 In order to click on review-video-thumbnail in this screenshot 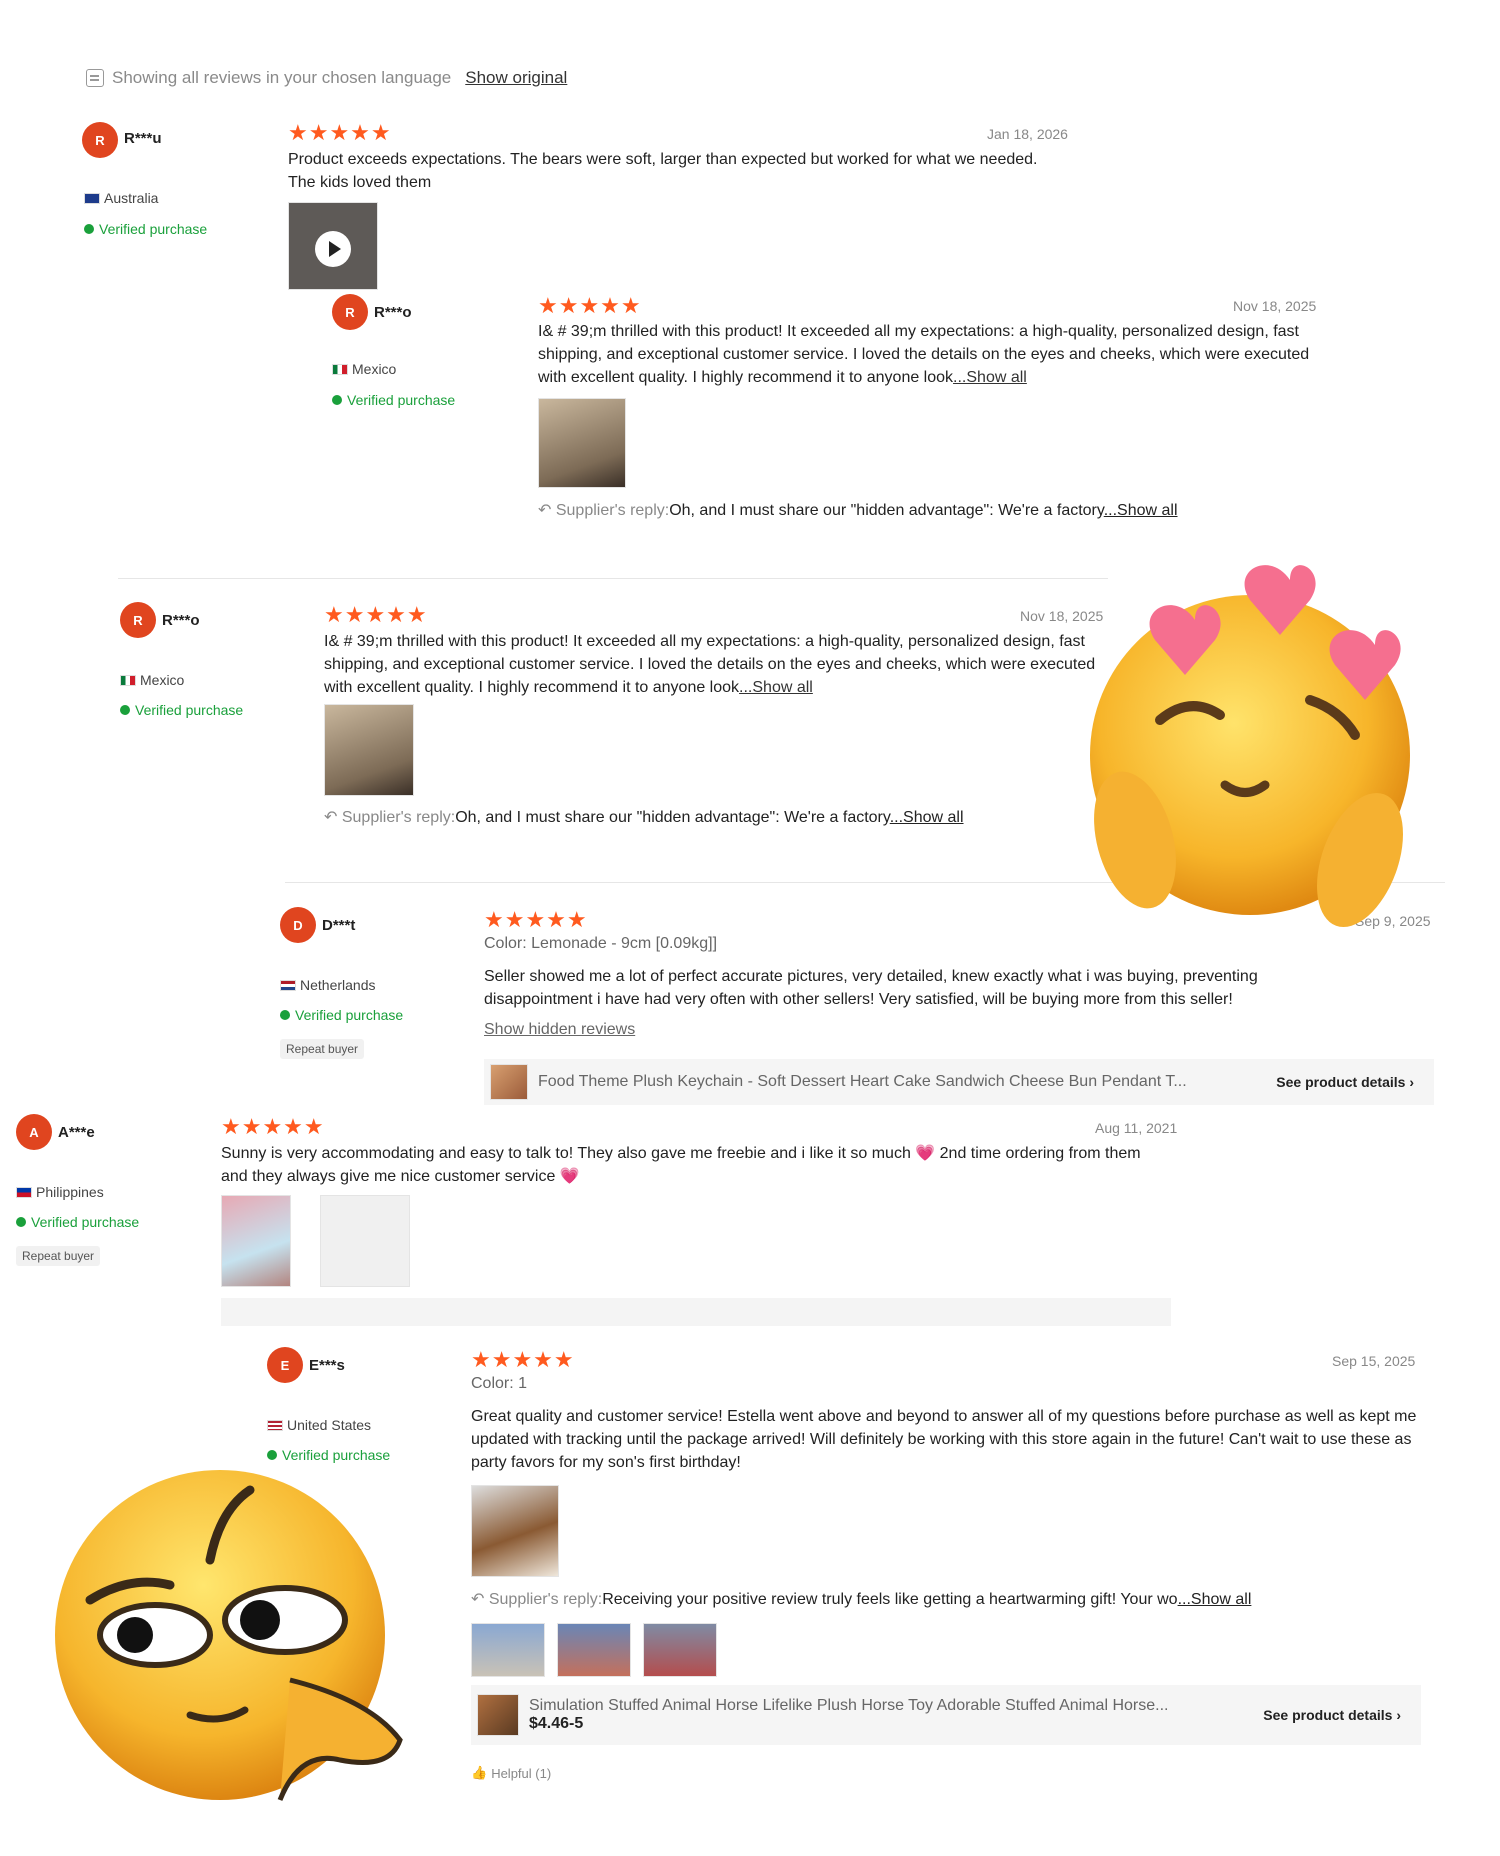, I will do `click(333, 246)`.